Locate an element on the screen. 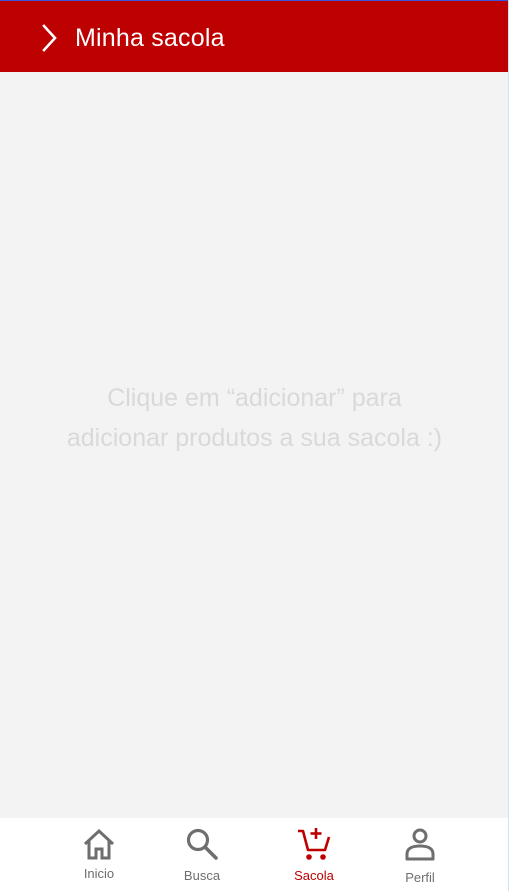 This screenshot has width=509, height=891. back-button is located at coordinates (49, 38).